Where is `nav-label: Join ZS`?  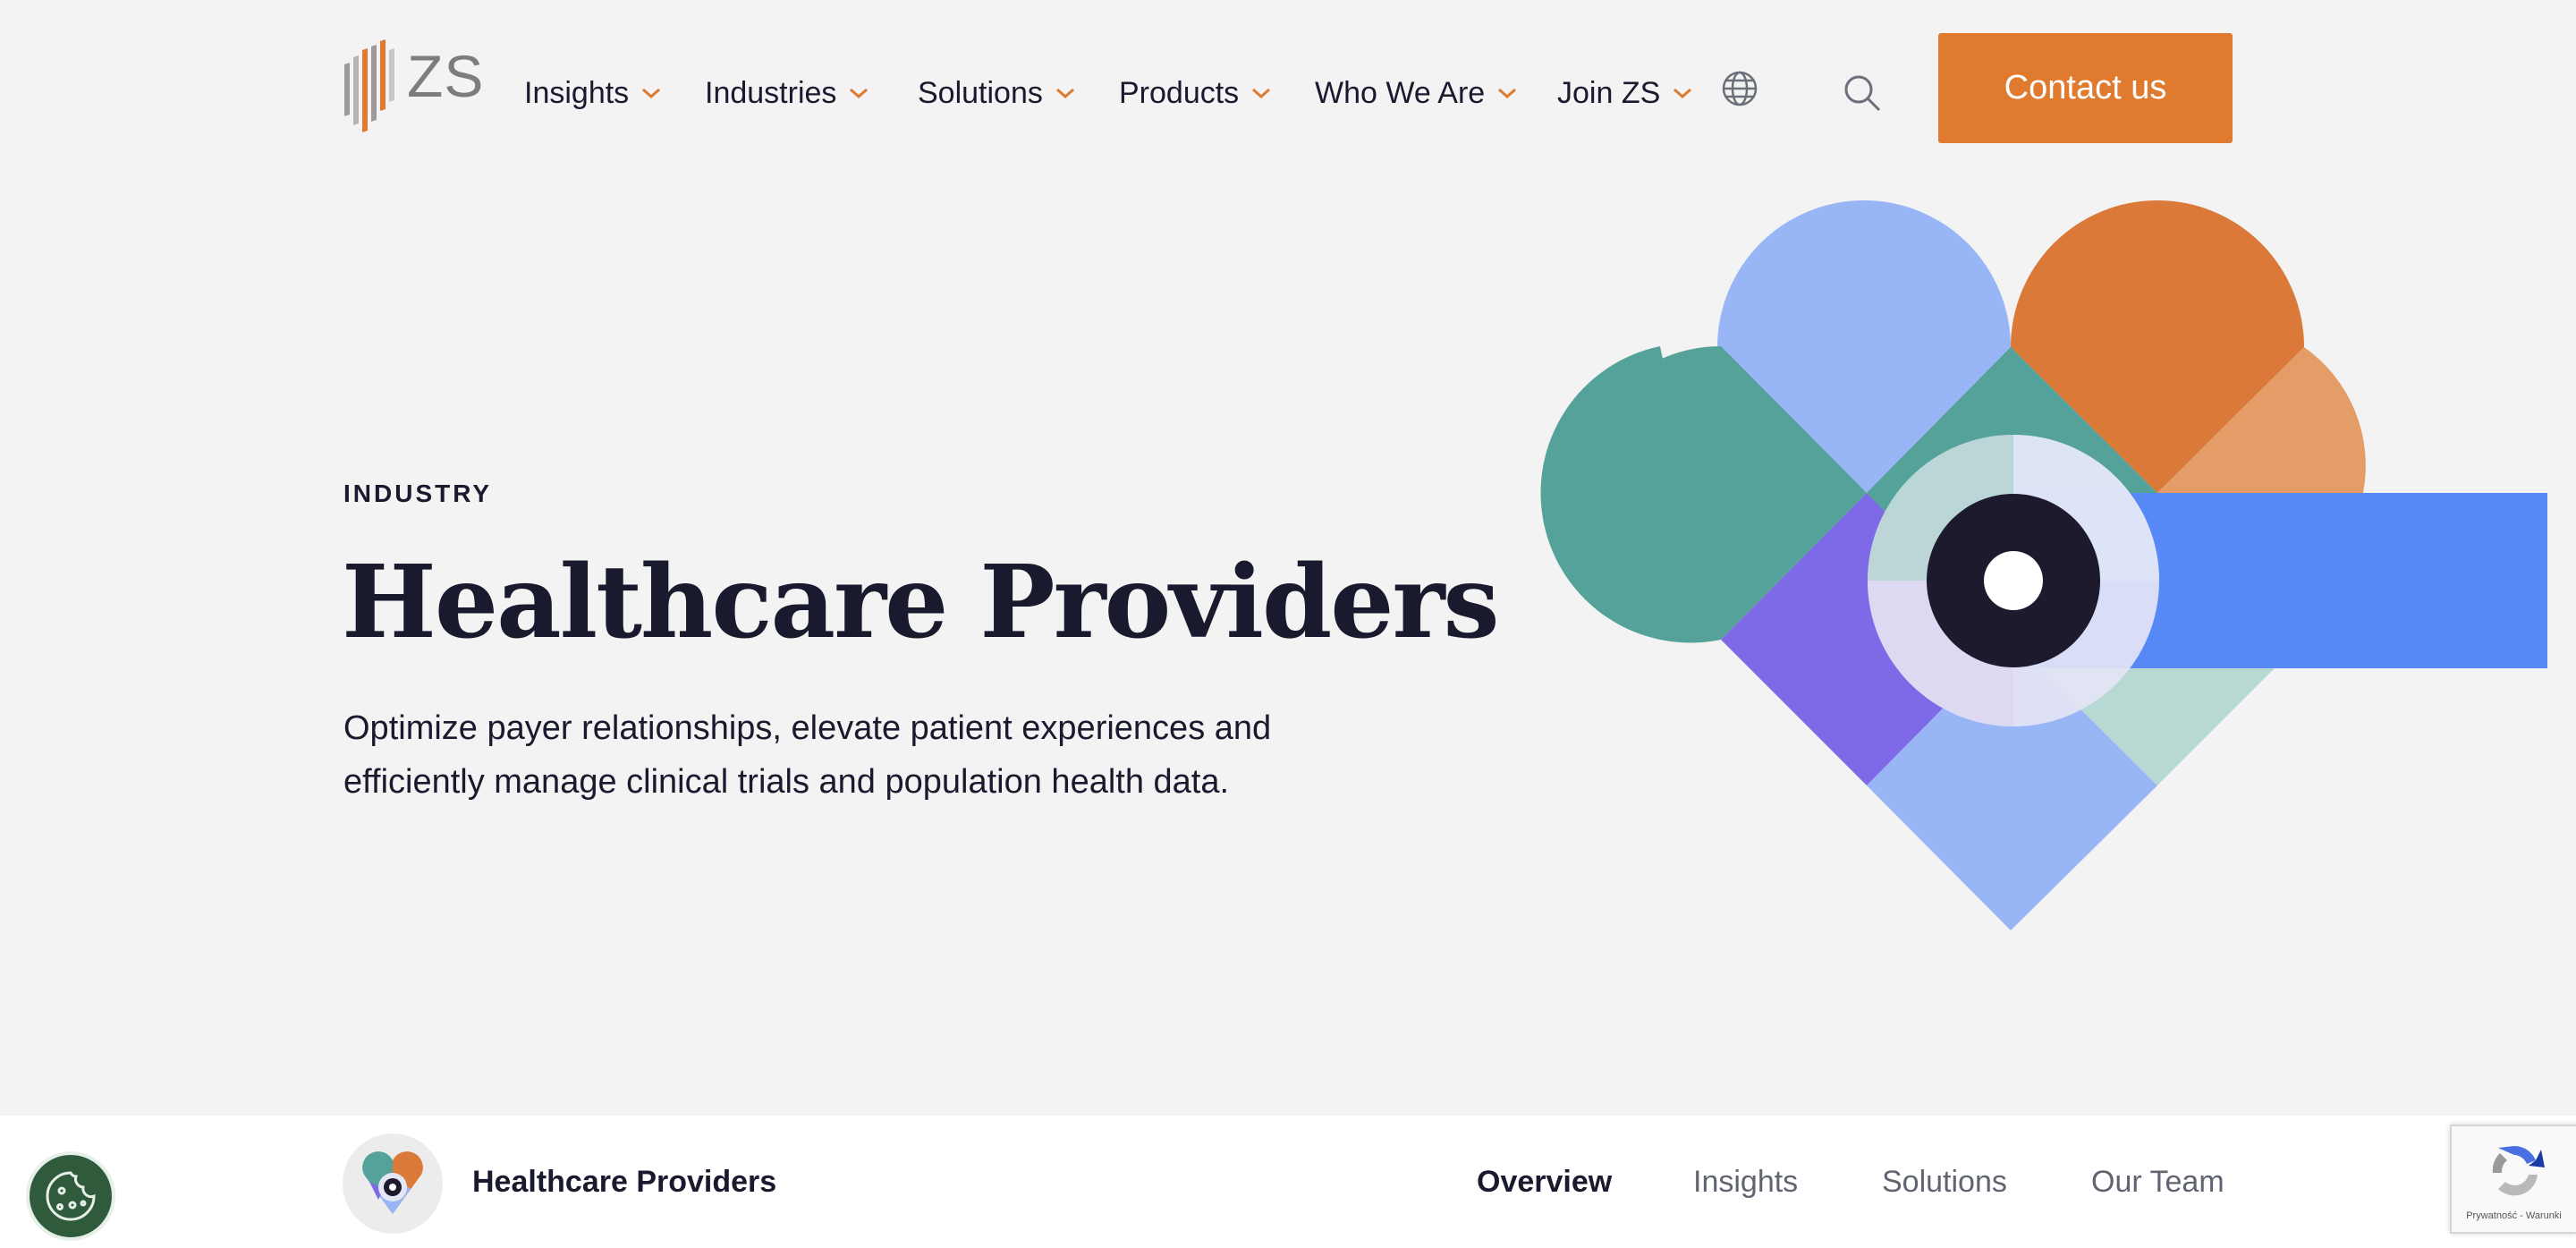
nav-label: Join ZS is located at coordinates (1609, 92).